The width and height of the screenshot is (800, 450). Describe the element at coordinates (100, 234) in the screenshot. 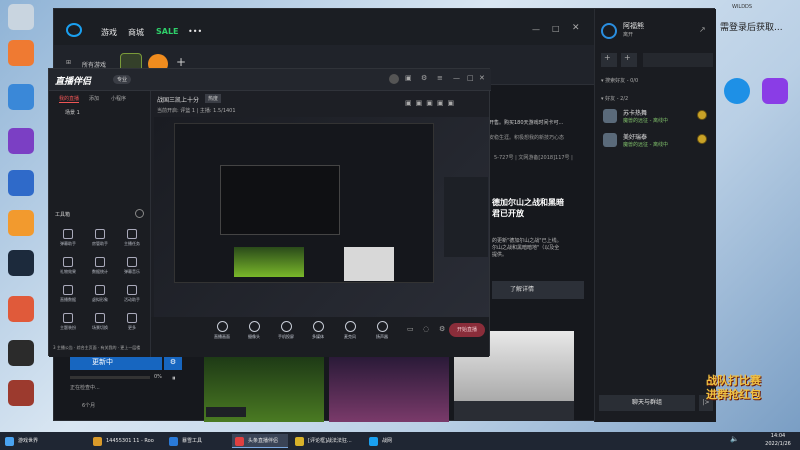

I see `manager-icon` at that location.